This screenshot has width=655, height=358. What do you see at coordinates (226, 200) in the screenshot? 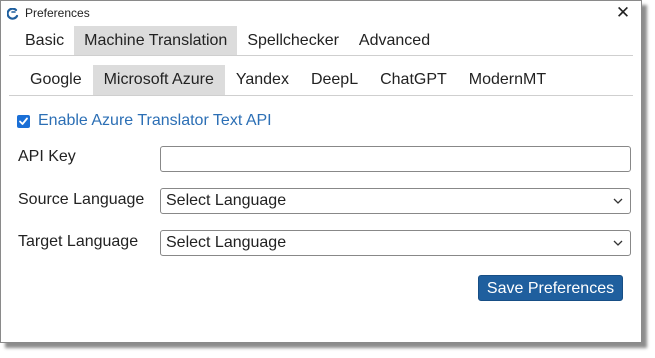
I see `source-language-value: Select Language` at bounding box center [226, 200].